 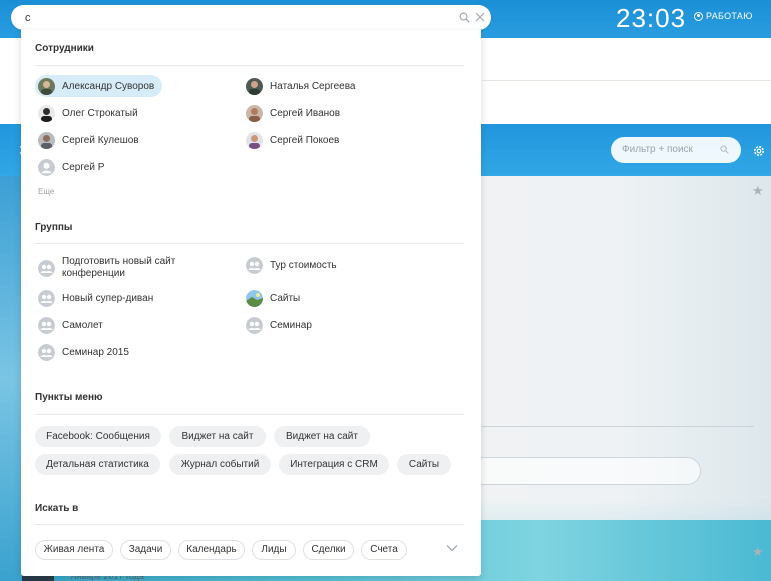 I want to click on menu-item-chip: Facebook: Сообщения, so click(x=98, y=436).